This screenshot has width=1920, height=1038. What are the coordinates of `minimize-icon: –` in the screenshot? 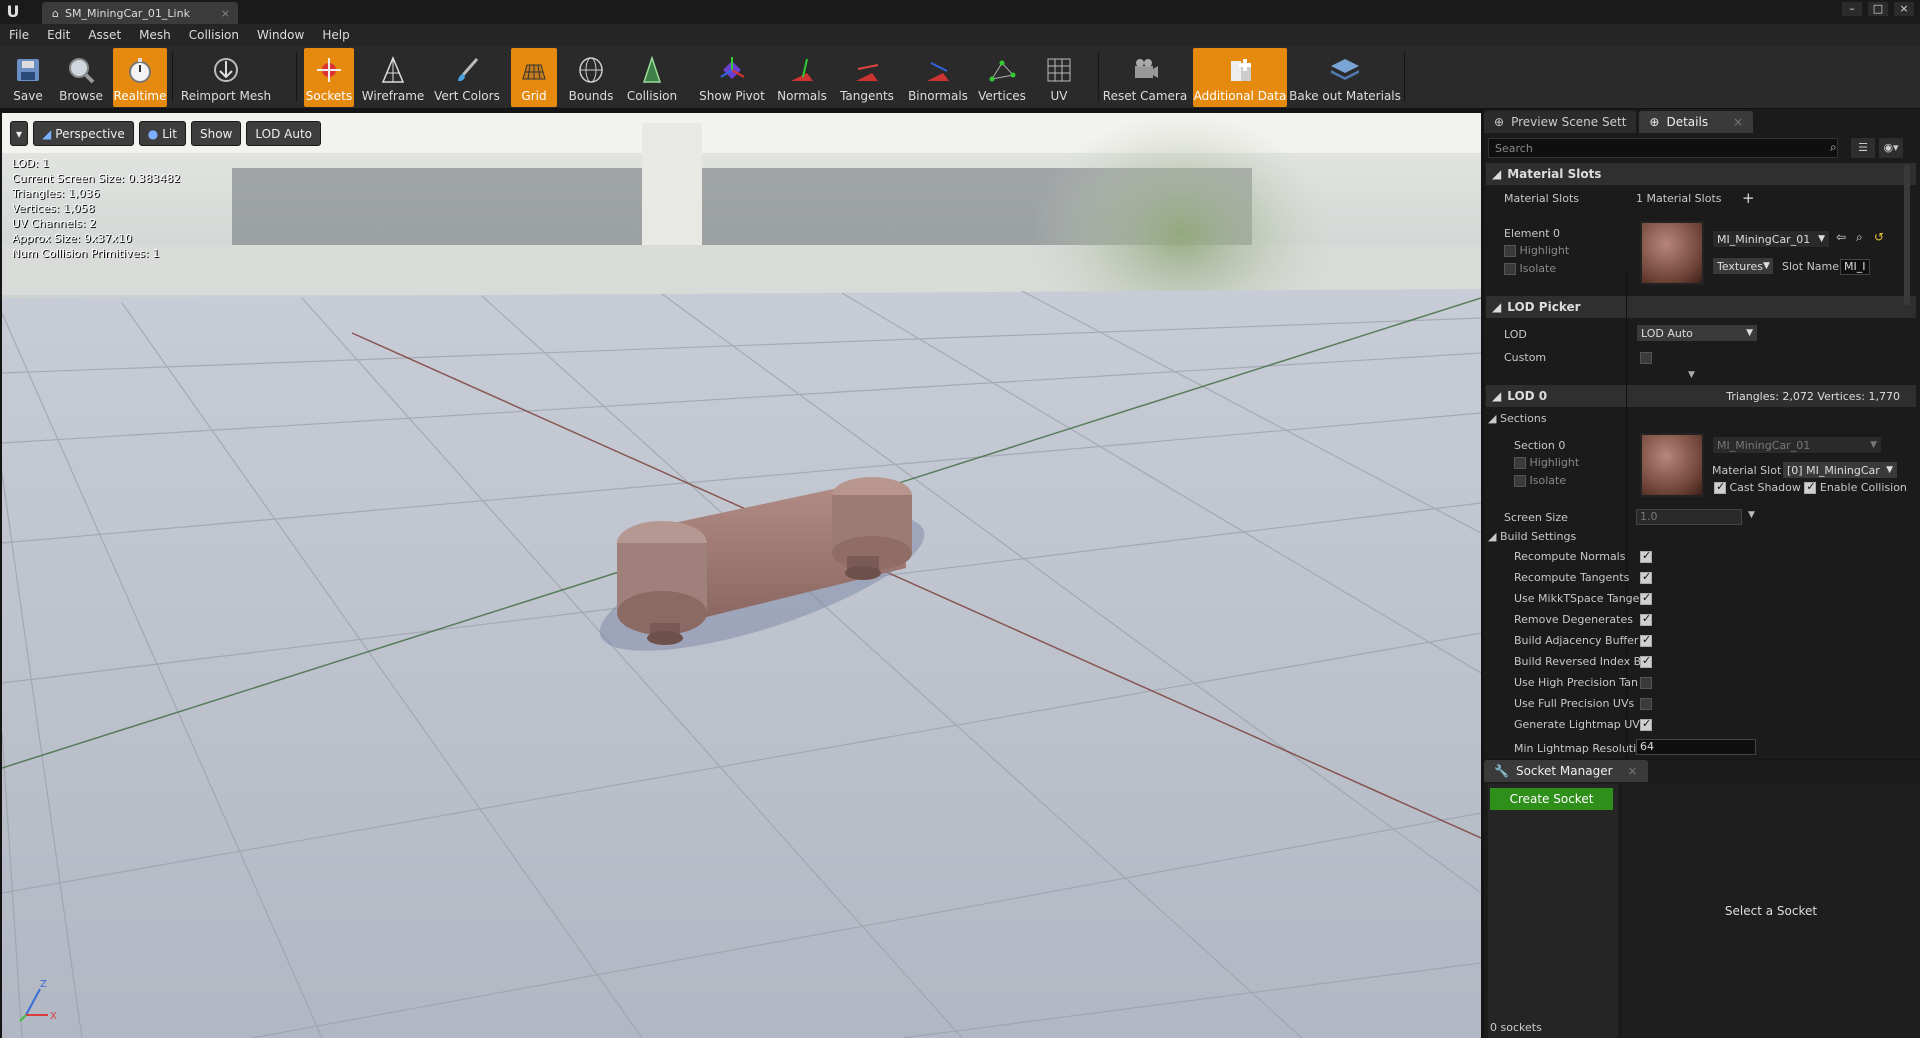 It's located at (1852, 9).